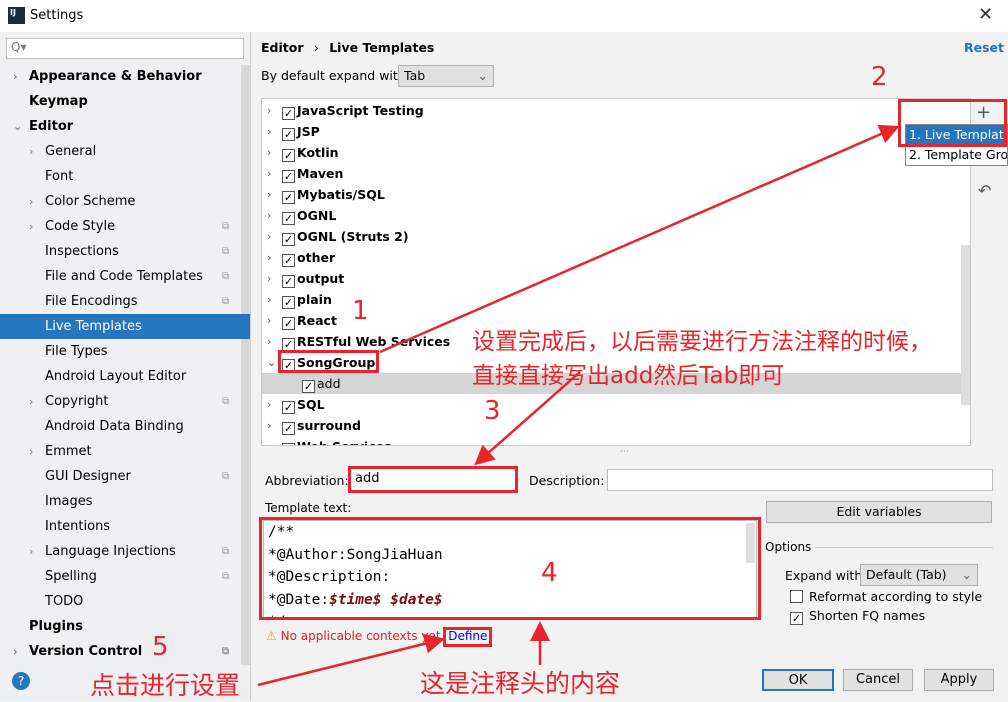 The width and height of the screenshot is (1008, 702). Describe the element at coordinates (160, 647) in the screenshot. I see `annotation-number-5: 5` at that location.